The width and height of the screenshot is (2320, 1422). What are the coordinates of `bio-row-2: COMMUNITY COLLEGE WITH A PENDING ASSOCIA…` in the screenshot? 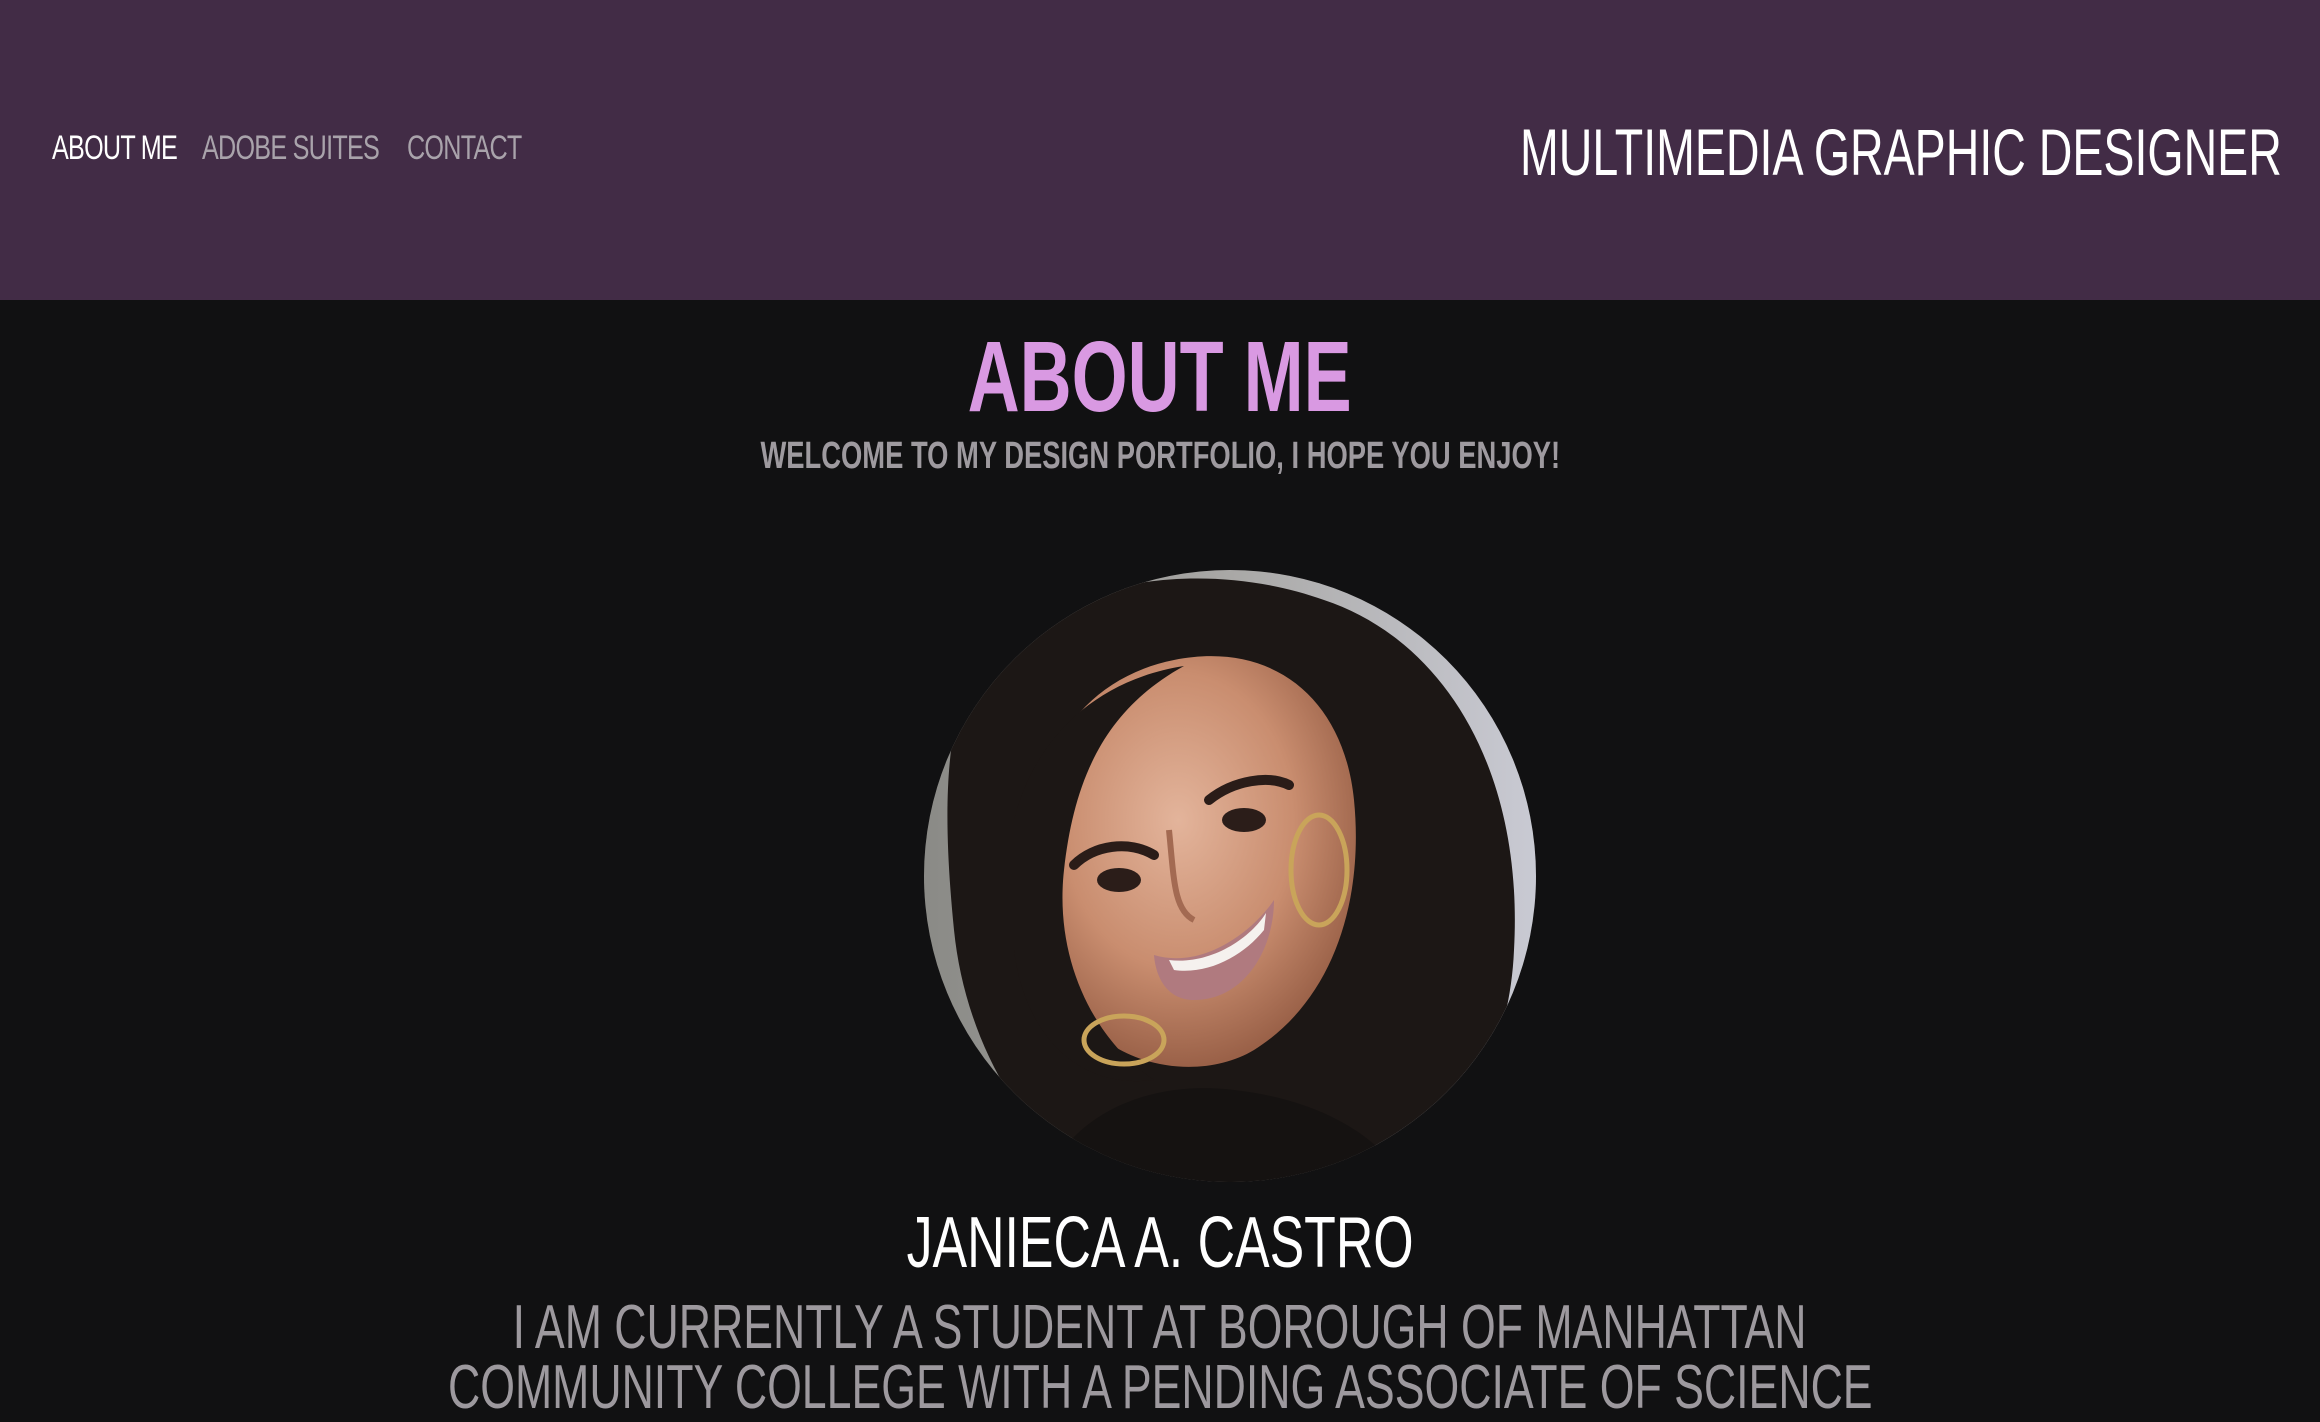 It's located at (1160, 1387).